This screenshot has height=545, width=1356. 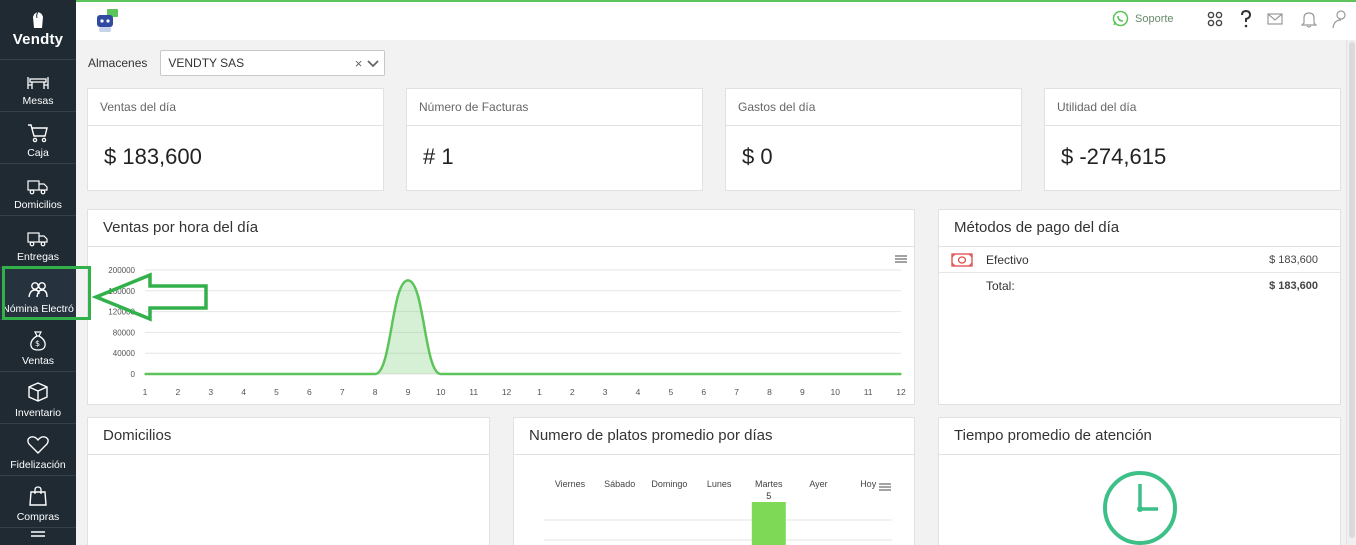 I want to click on vendty-logo-icon, so click(x=38, y=19).